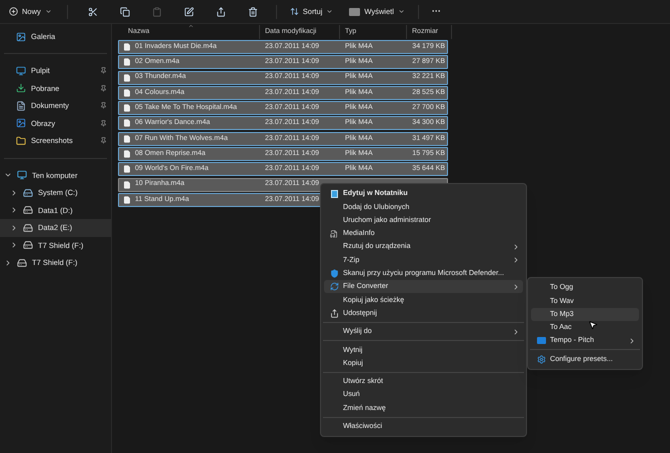  What do you see at coordinates (294, 11) in the screenshot?
I see `sort-icon` at bounding box center [294, 11].